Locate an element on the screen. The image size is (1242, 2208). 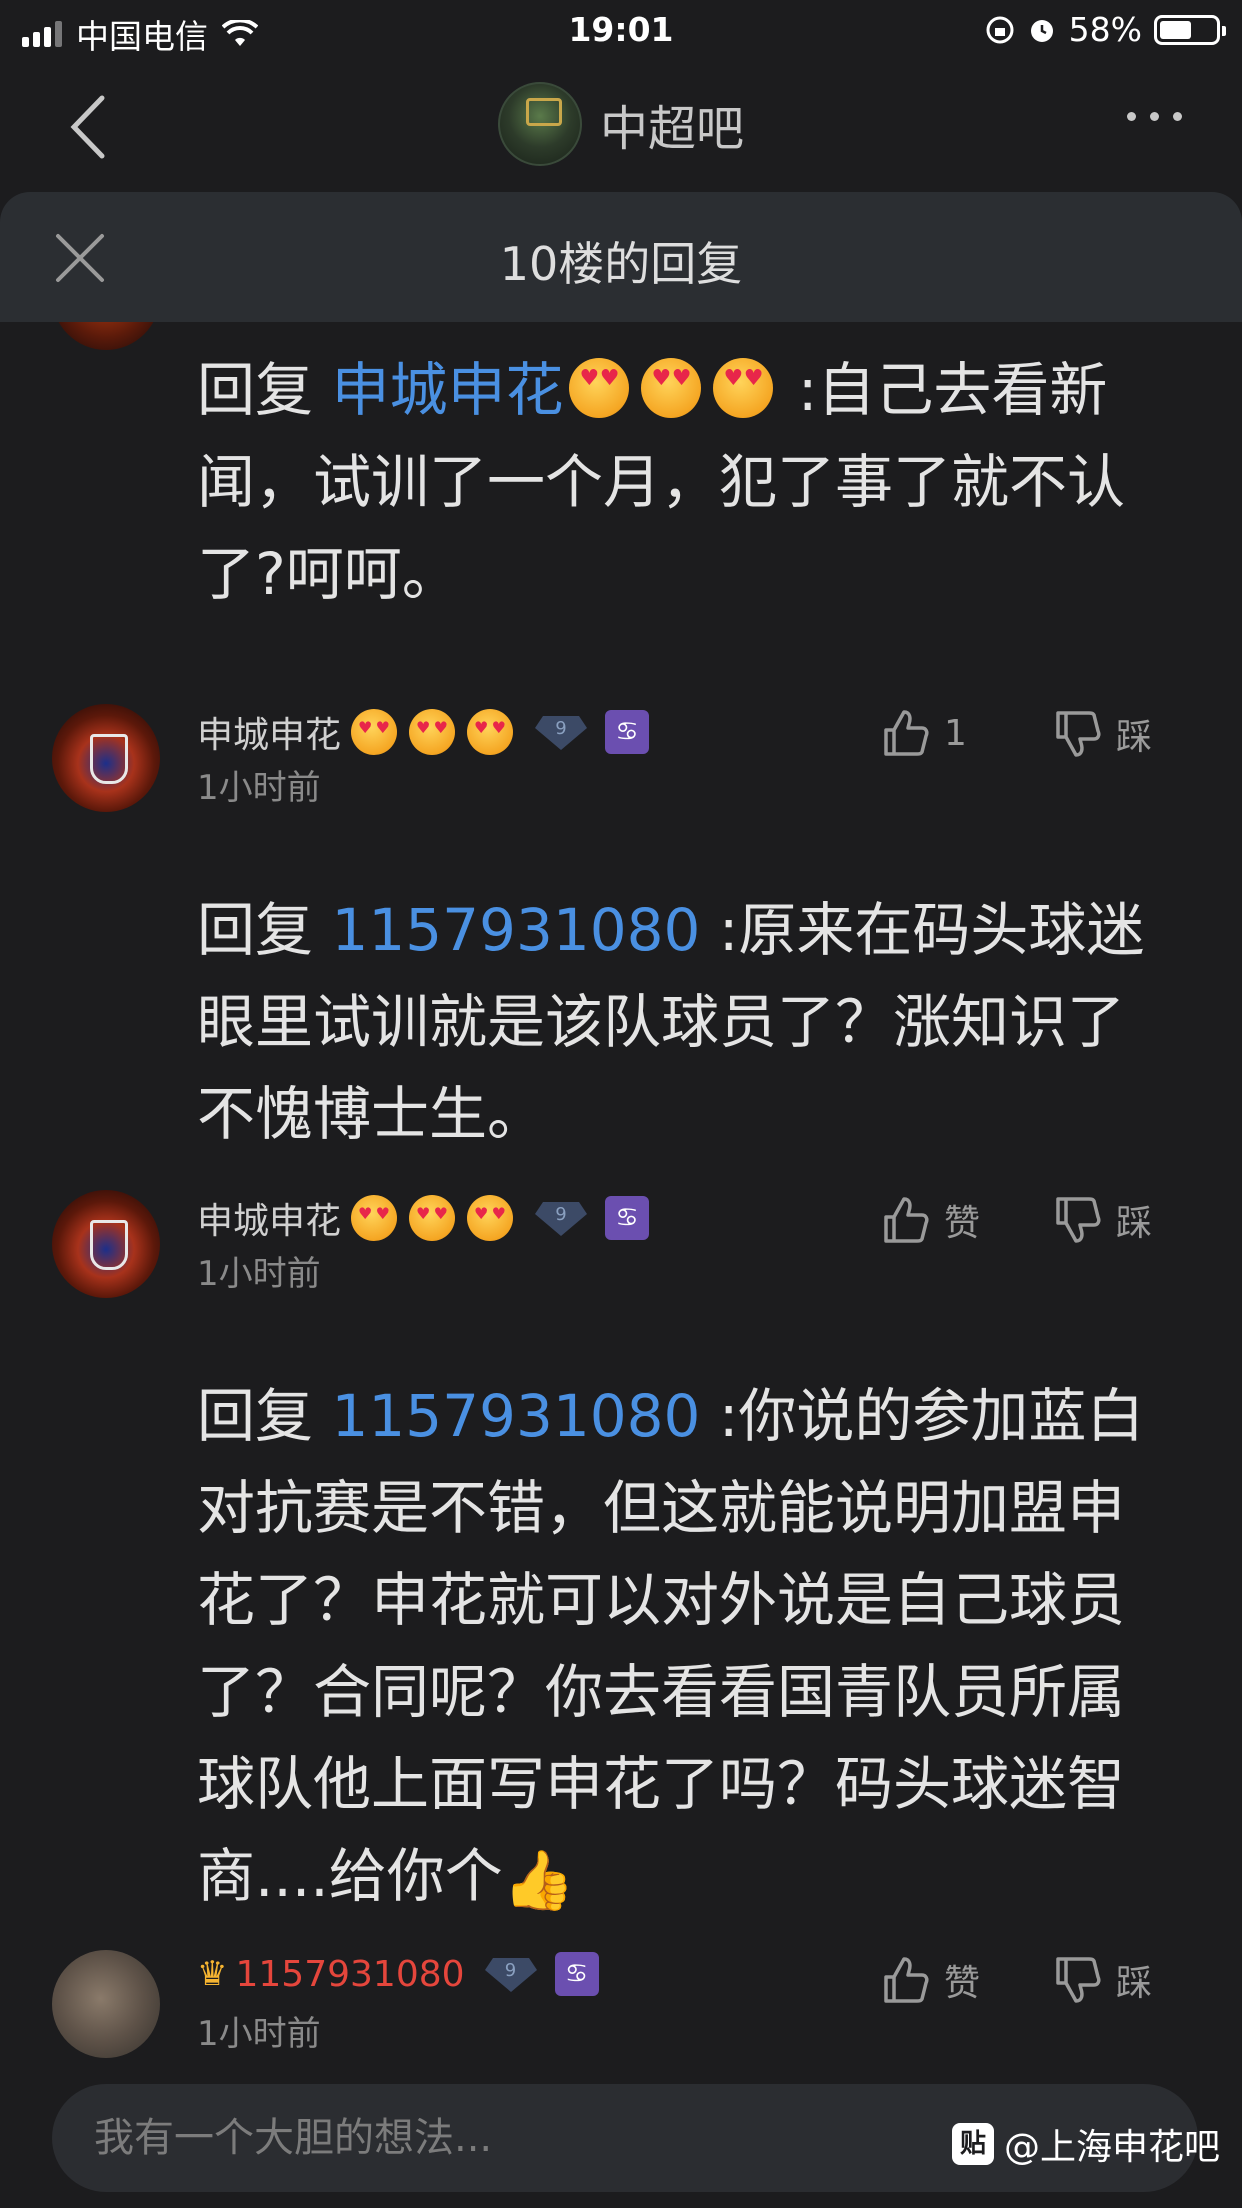
nav-bar: 中超吧 is located at coordinates (621, 127).